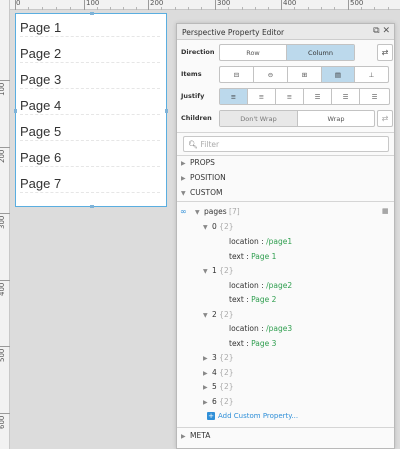 This screenshot has width=400, height=449. I want to click on justify-space-evenly-button: ☰, so click(374, 96).